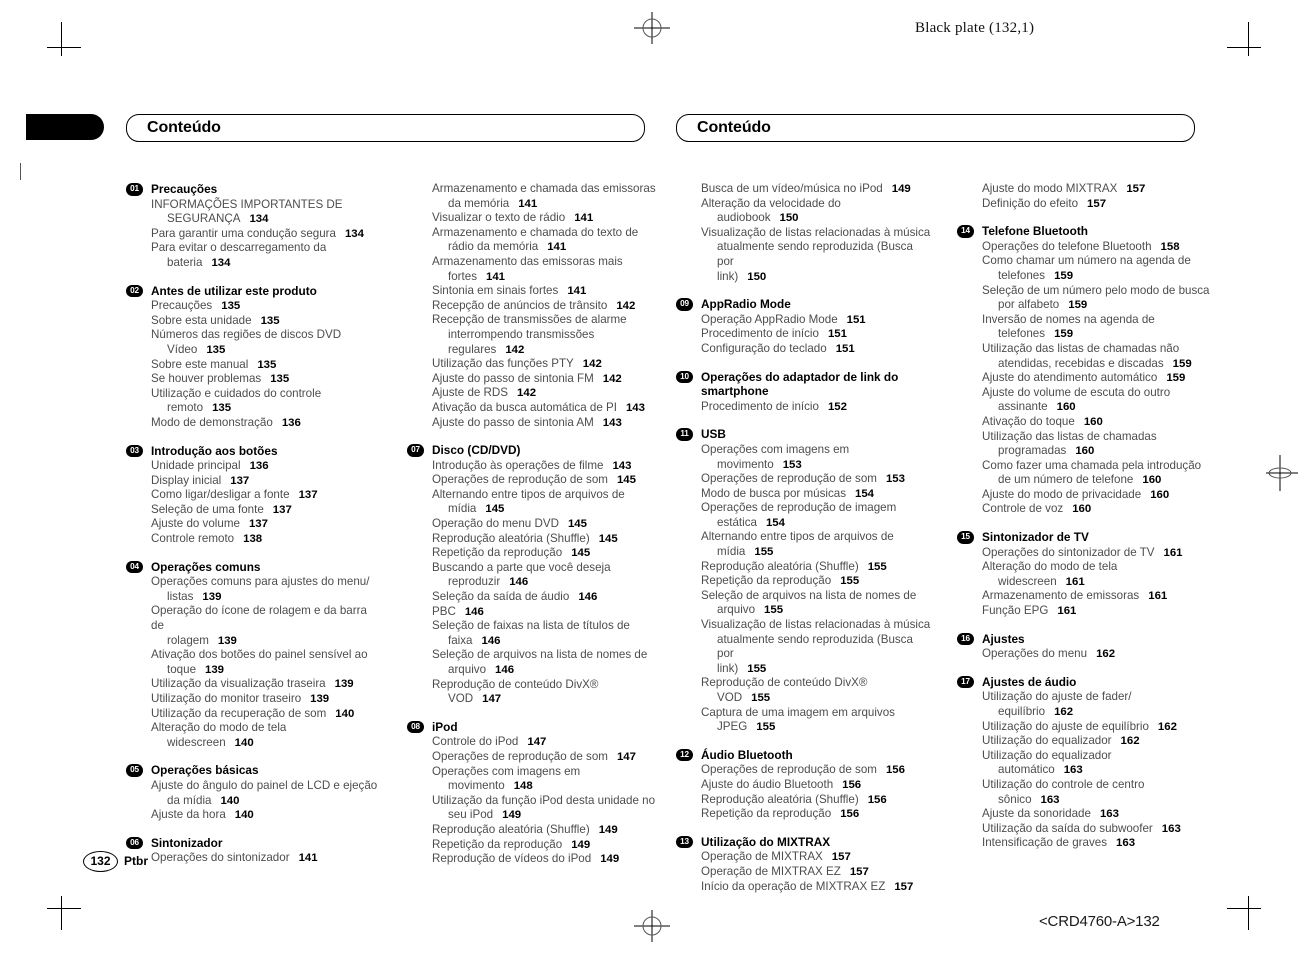 Image resolution: width=1307 pixels, height=954 pixels. What do you see at coordinates (254, 451) in the screenshot?
I see `toc-section-heading: 03 Introdução aos botões` at bounding box center [254, 451].